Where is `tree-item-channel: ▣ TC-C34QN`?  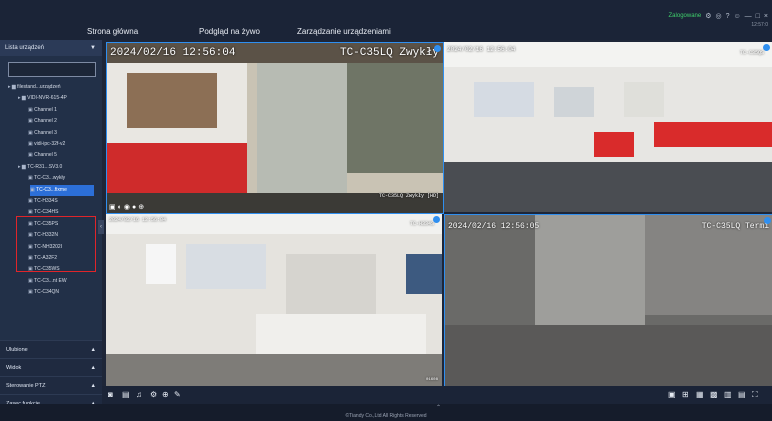 tree-item-channel: ▣ TC-C34QN is located at coordinates (43, 292).